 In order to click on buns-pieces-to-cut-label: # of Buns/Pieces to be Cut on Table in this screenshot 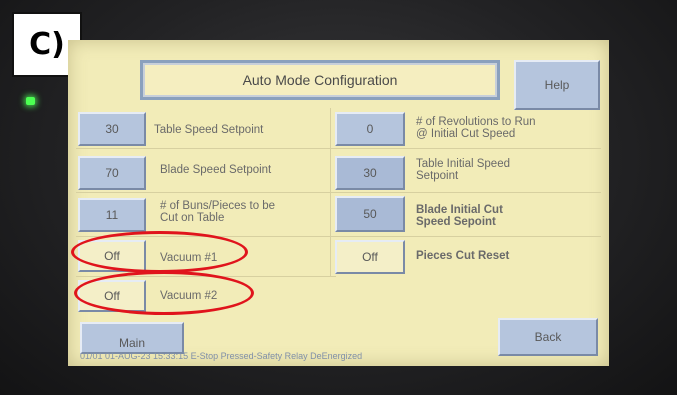, I will do `click(217, 212)`.